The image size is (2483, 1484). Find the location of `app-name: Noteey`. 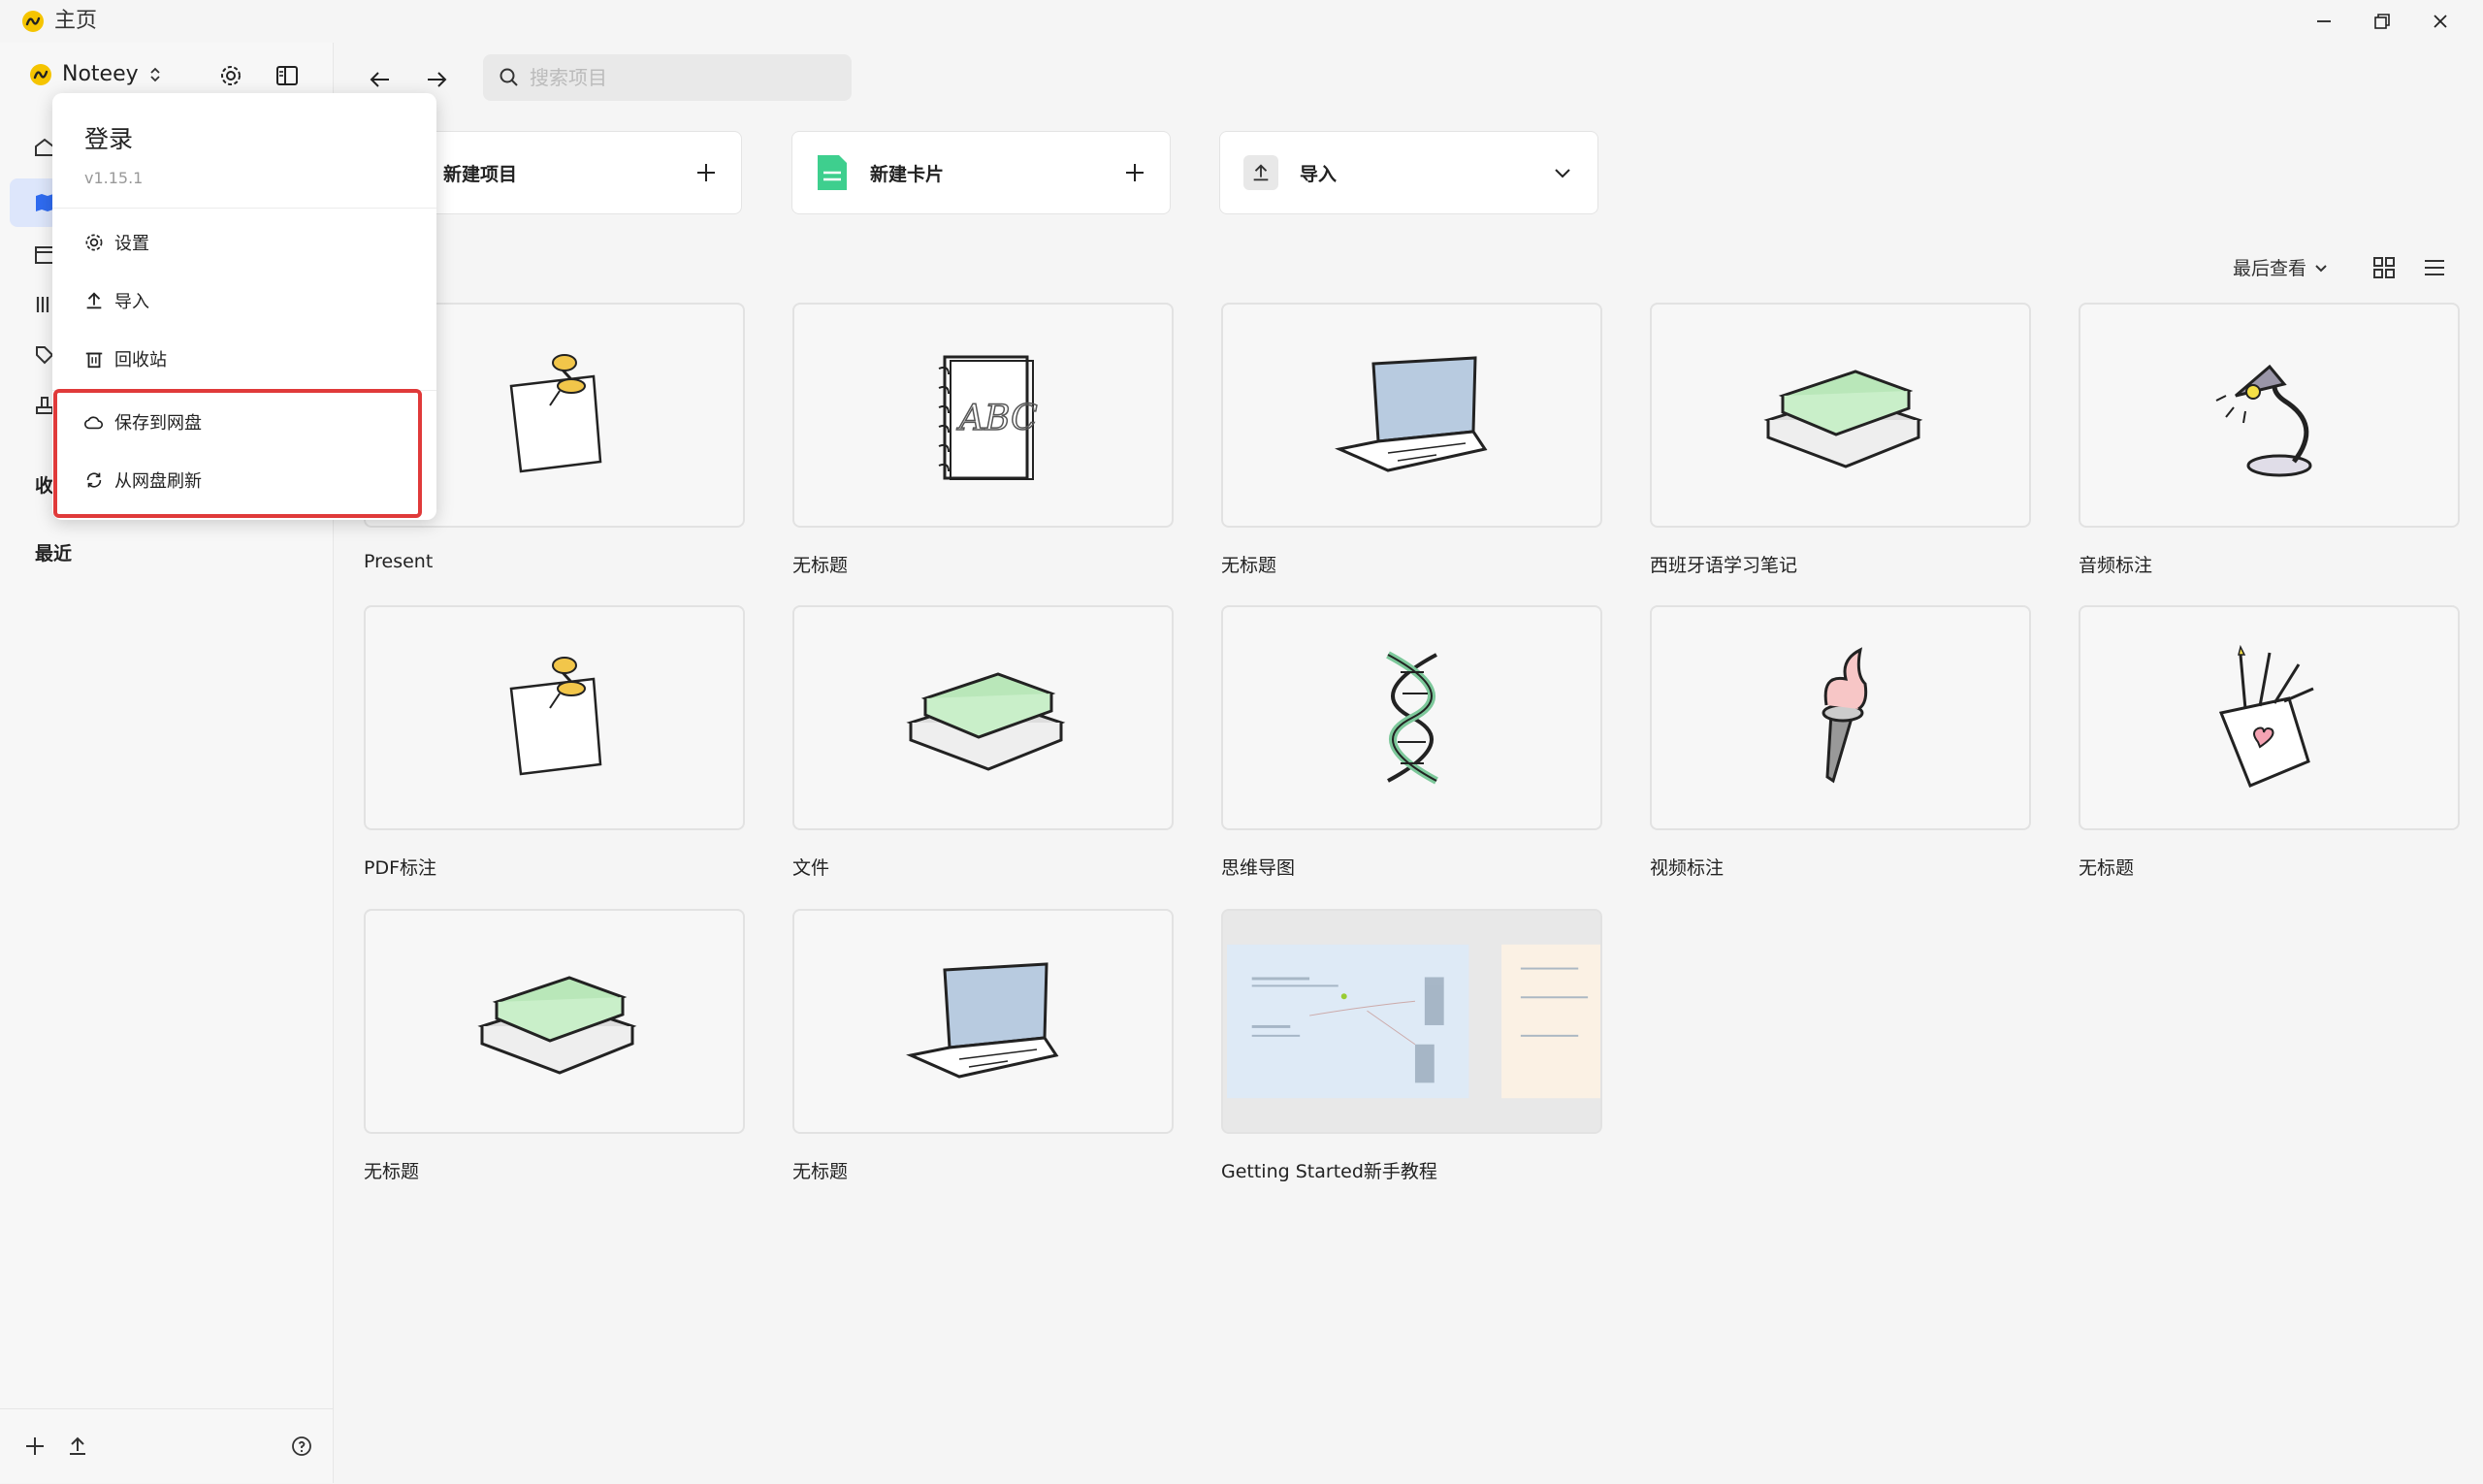

app-name: Noteey is located at coordinates (101, 74).